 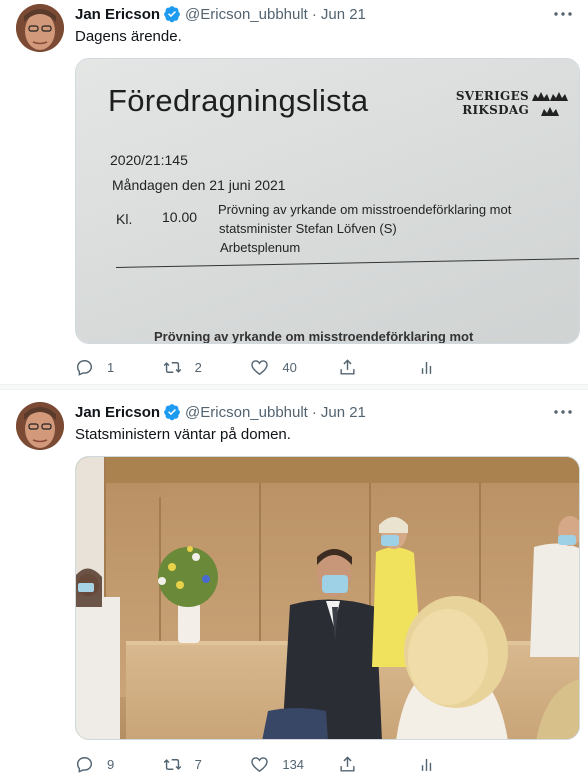 What do you see at coordinates (260, 247) in the screenshot?
I see `agenda-item-line-3: Arbetsplenum` at bounding box center [260, 247].